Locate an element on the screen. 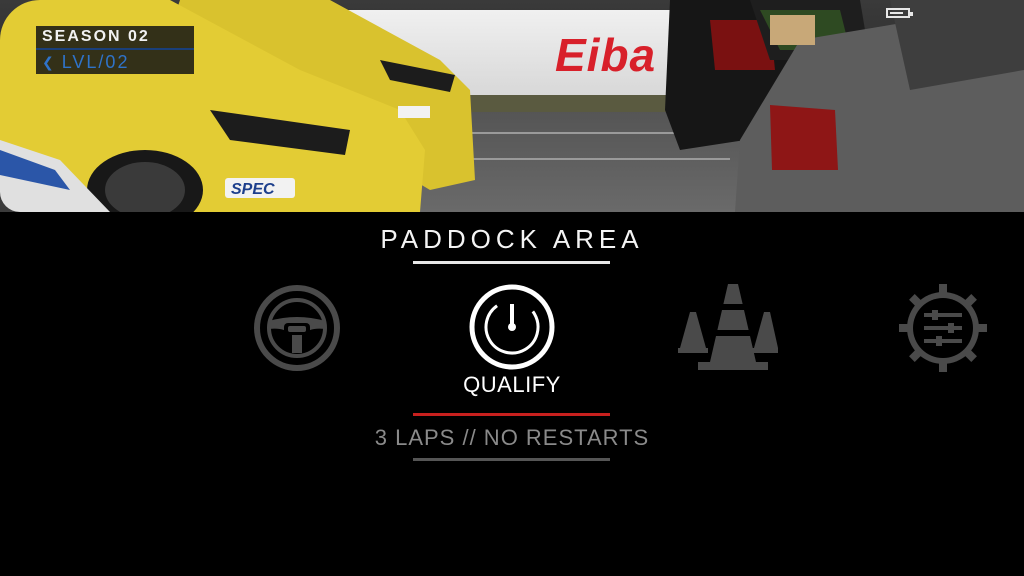  svg-text: SPEC is located at coordinates (253, 189).